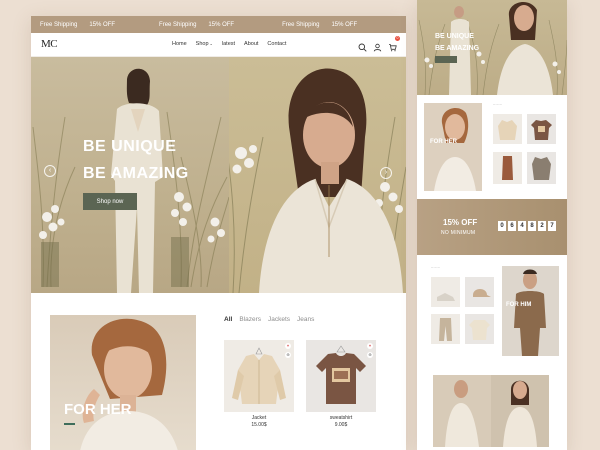 This screenshot has height=450, width=600. Describe the element at coordinates (136, 173) in the screenshot. I see `hero-title-line2: BE AMAZING` at that location.